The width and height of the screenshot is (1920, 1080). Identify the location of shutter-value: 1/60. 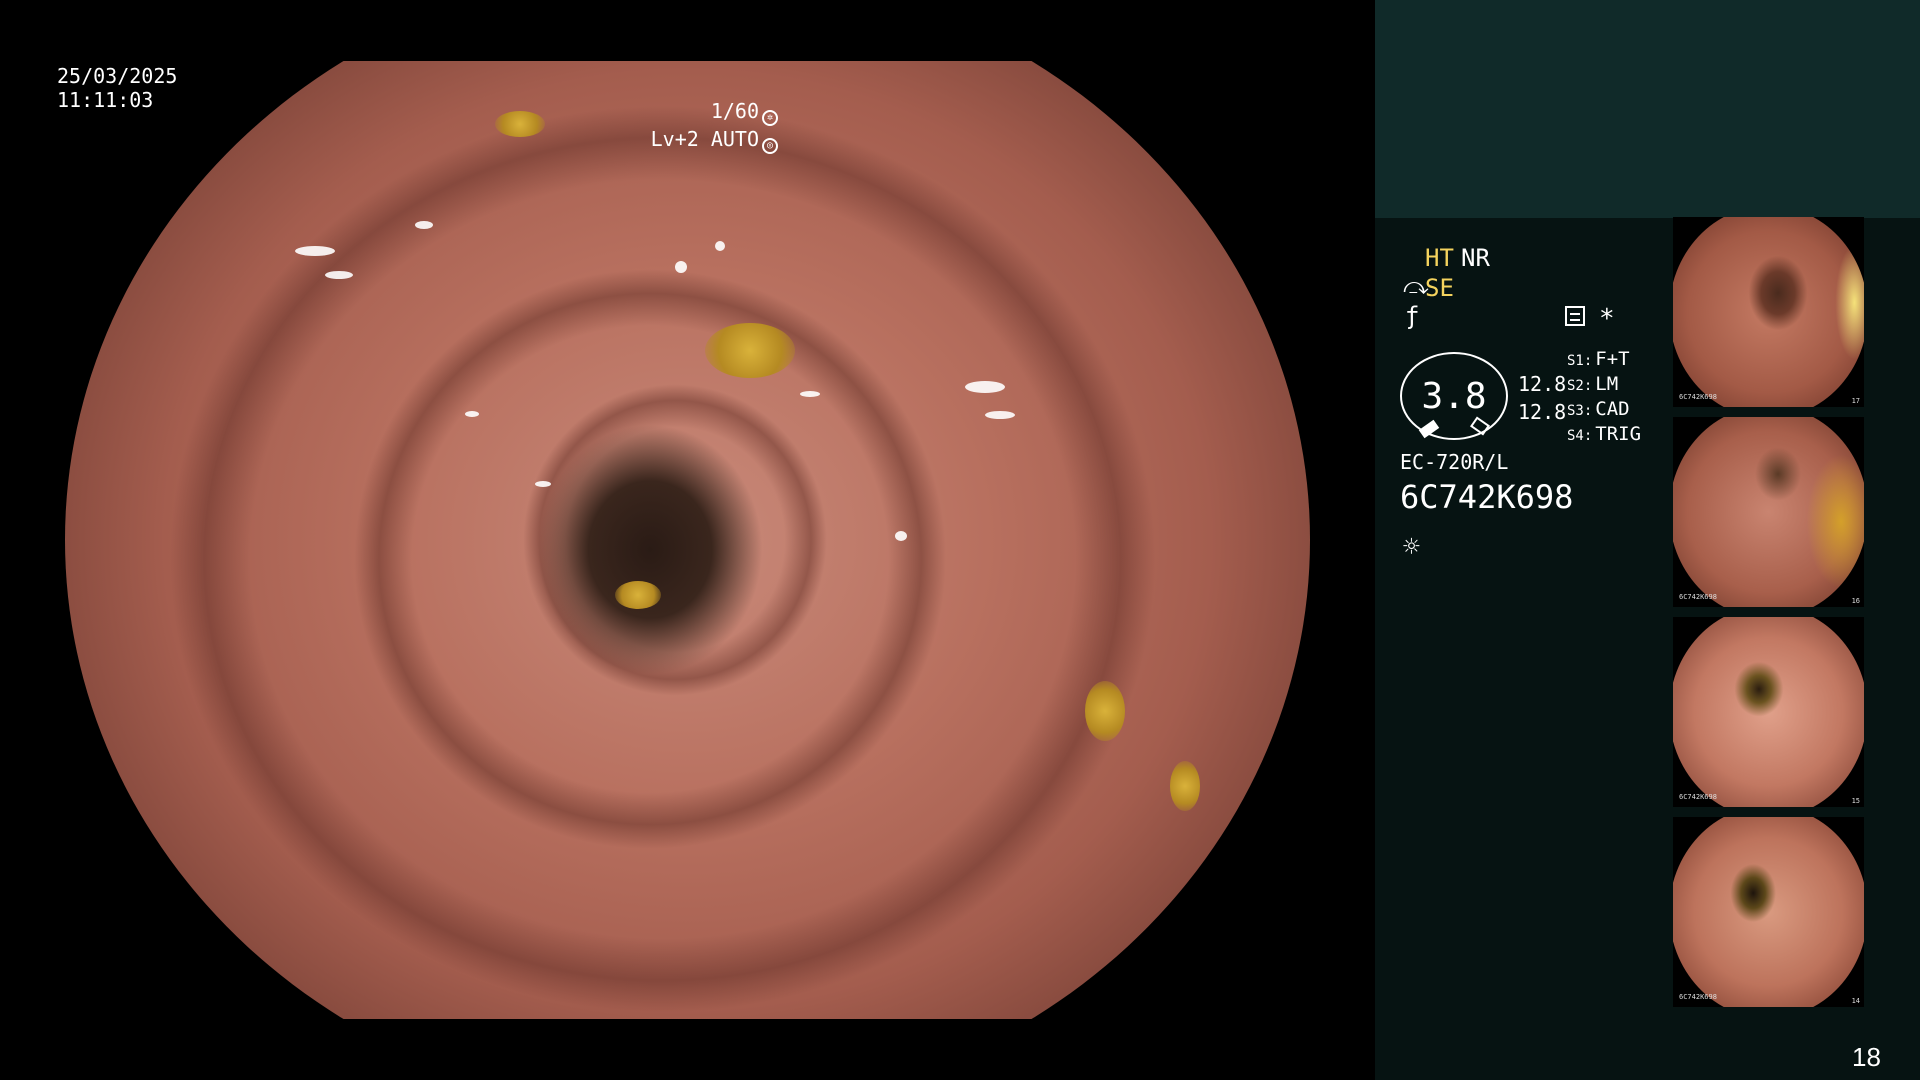
(734, 111).